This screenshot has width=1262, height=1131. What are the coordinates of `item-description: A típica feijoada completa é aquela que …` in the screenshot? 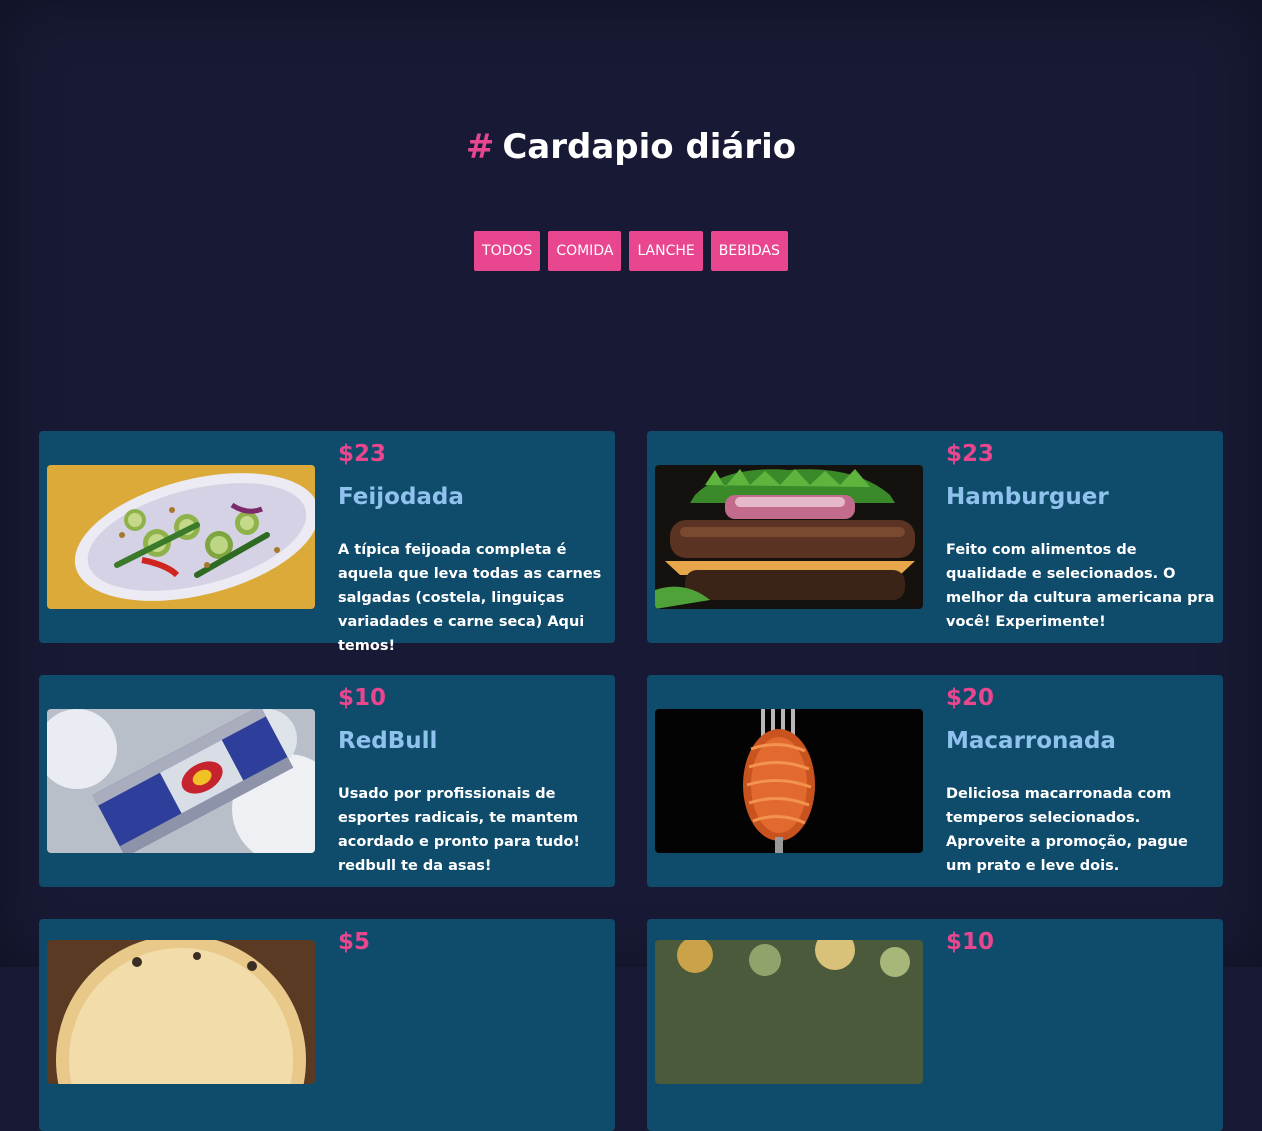 It's located at (470, 598).